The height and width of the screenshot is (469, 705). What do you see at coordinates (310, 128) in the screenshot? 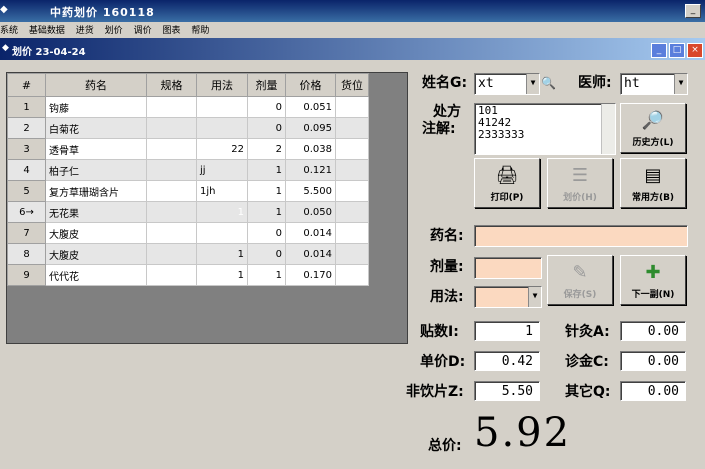
I see `cell-price: 0.095` at bounding box center [310, 128].